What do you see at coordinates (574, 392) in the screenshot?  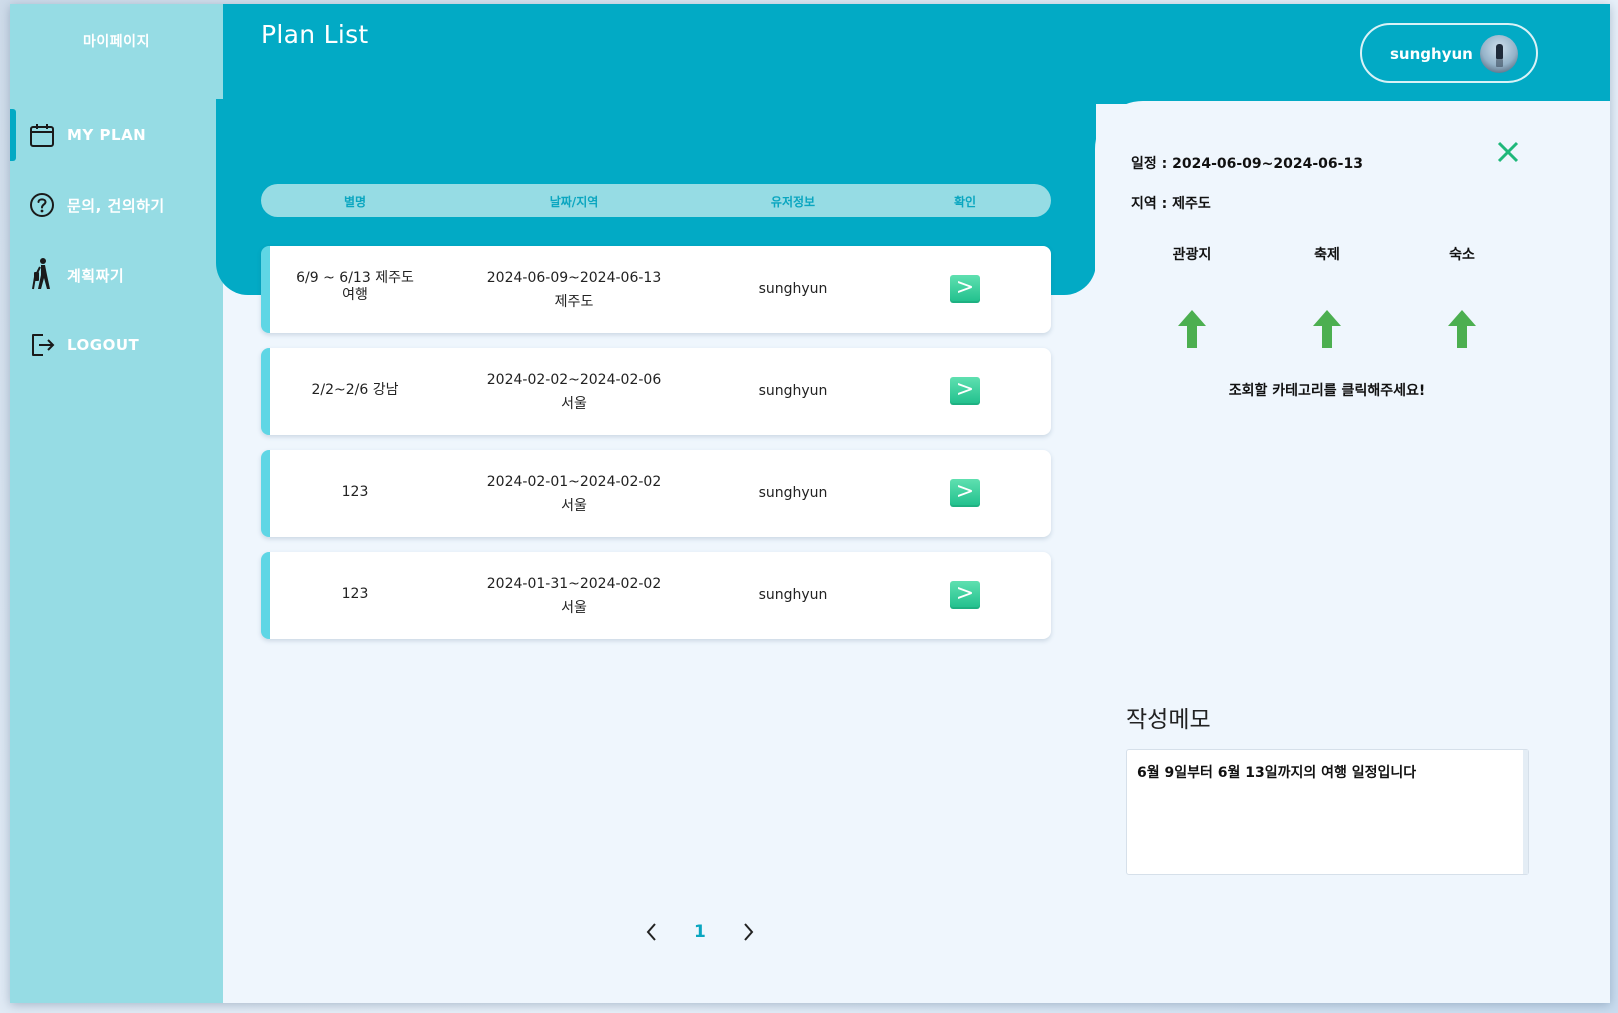 I see `row-date-region: 2024-02-02~2024-02-06 서울` at bounding box center [574, 392].